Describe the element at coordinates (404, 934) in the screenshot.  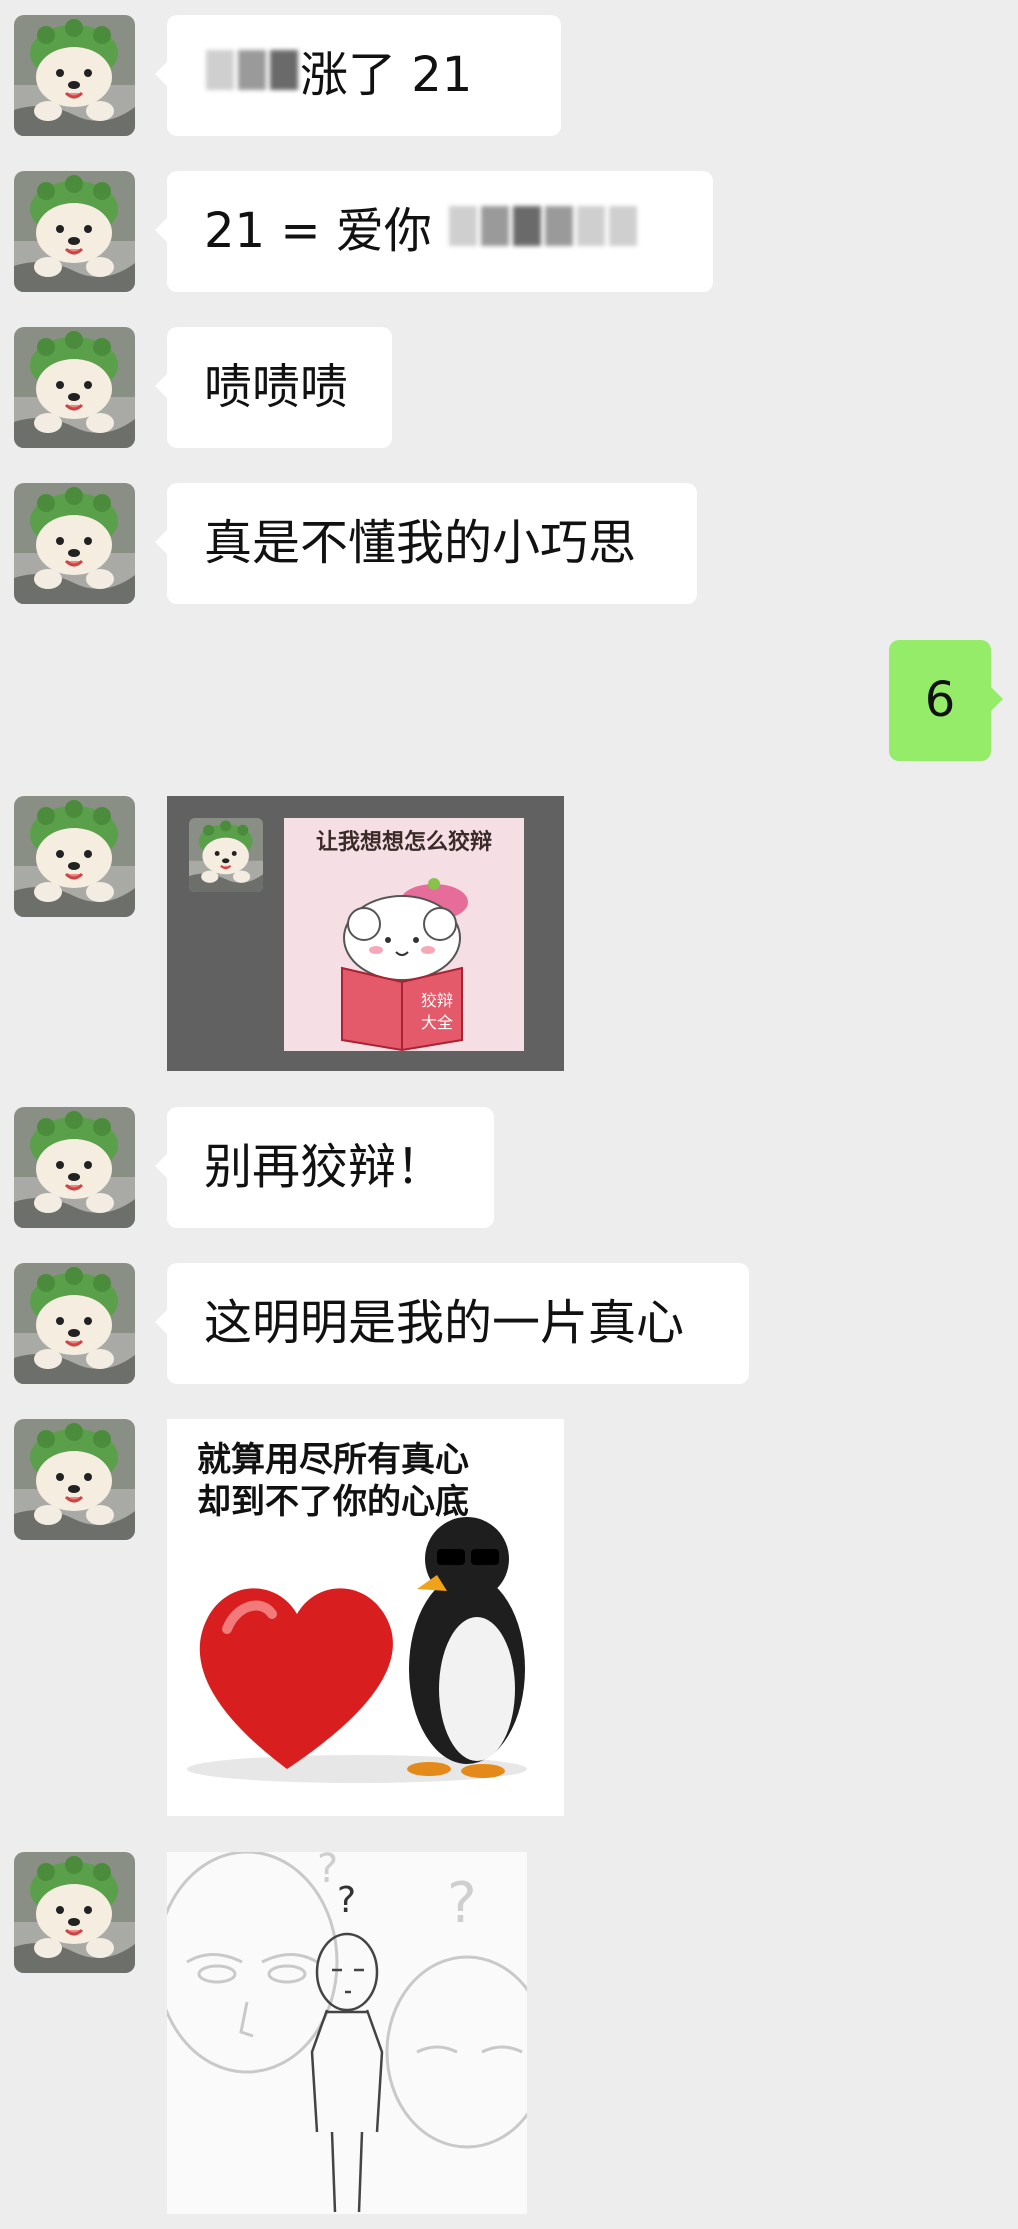
I see `sticker-image: 让我想想怎么狡辩 狡辩 大全` at that location.